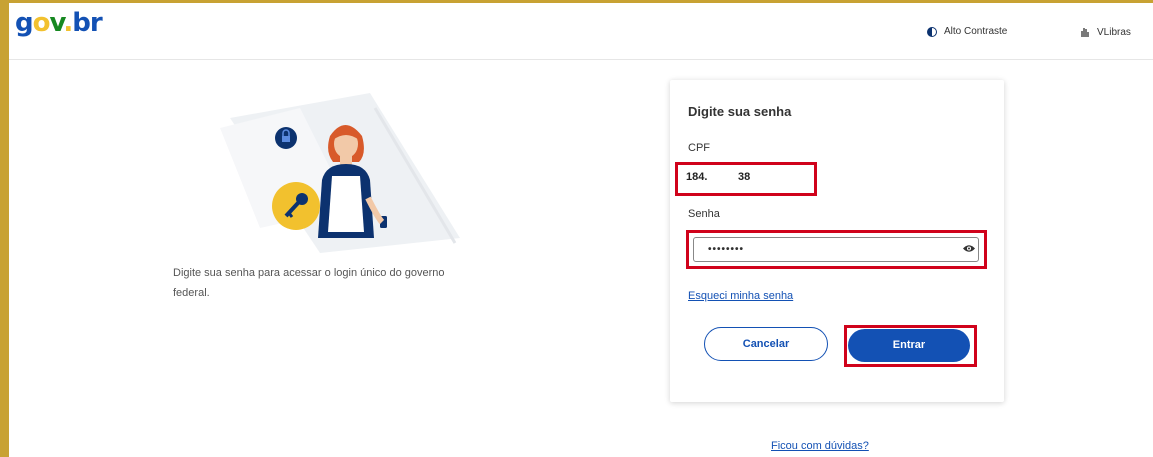  I want to click on cpf-value: 184. 38, so click(718, 177).